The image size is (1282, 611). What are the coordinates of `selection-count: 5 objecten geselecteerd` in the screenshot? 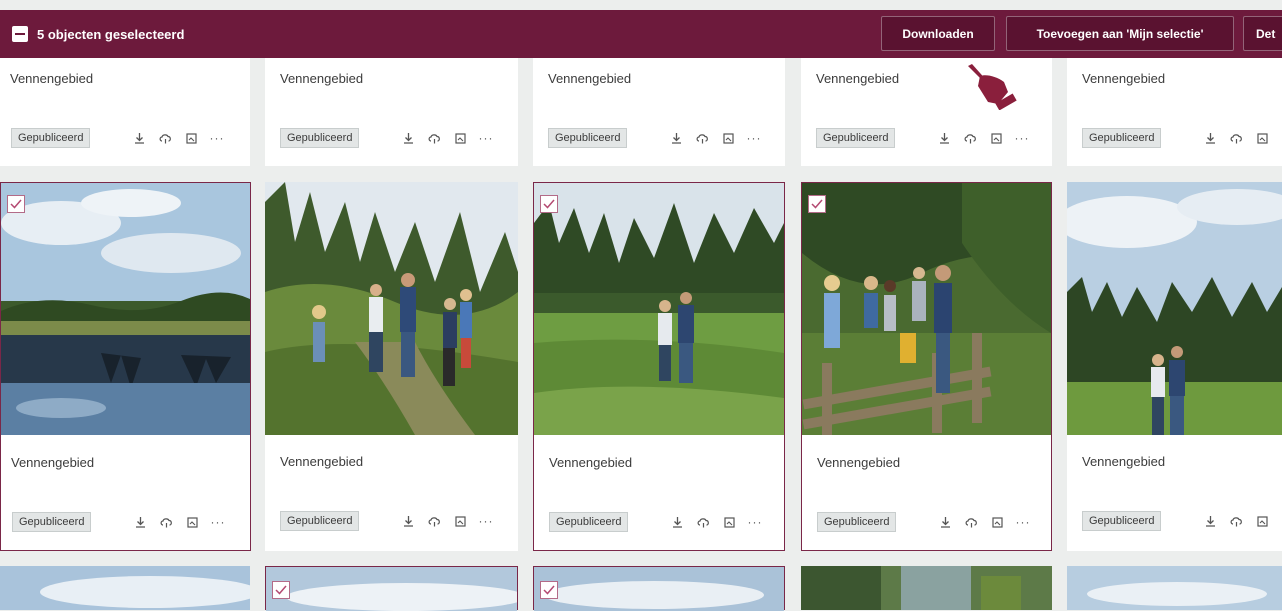 It's located at (98, 34).